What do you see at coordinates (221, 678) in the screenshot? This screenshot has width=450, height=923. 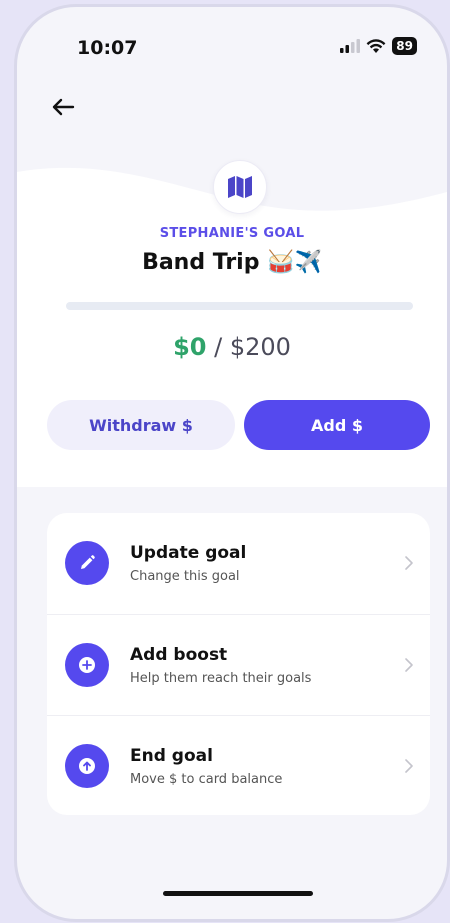 I see `menu-item-subtitle: Help them reach their goals` at bounding box center [221, 678].